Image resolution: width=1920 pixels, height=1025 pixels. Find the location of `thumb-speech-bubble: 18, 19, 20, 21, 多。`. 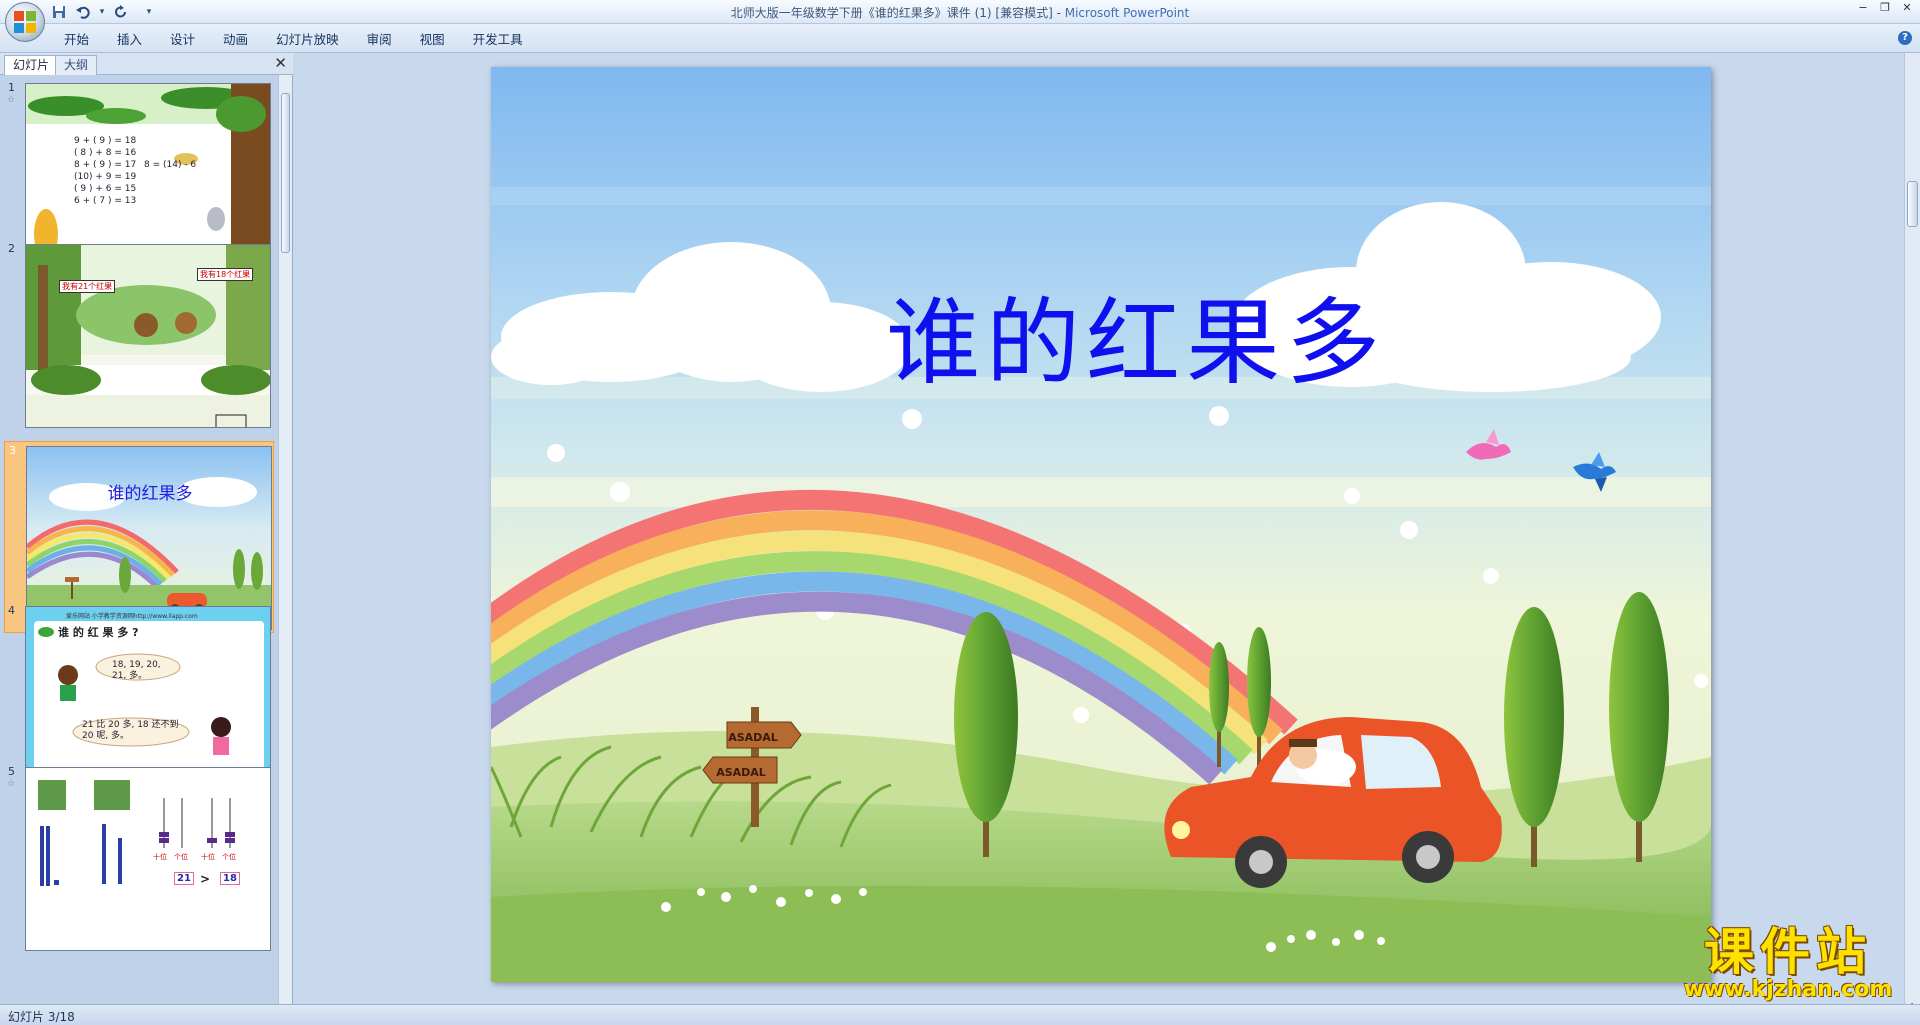

thumb-speech-bubble: 18, 19, 20, 21, 多。 is located at coordinates (136, 670).